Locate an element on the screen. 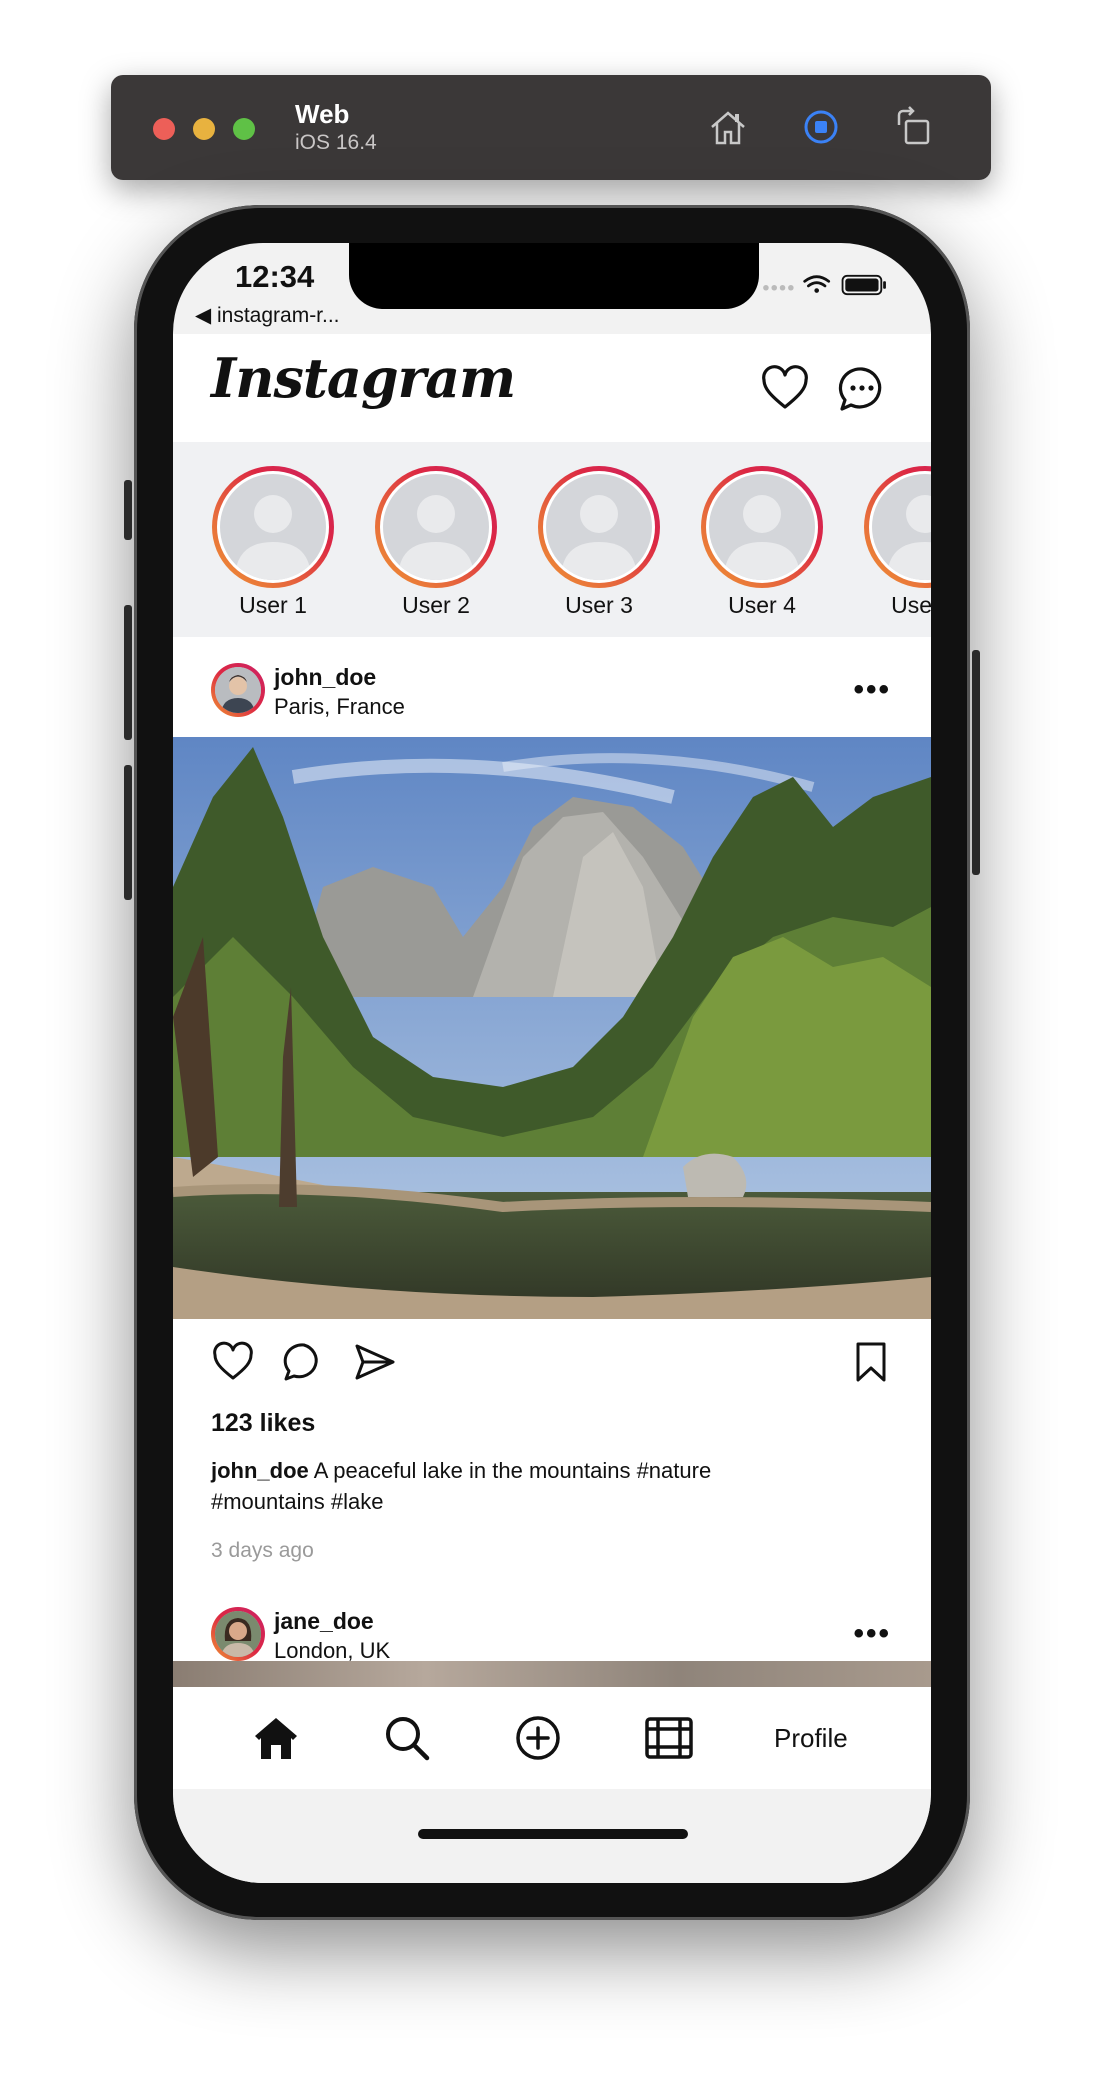  story-item: User 3 is located at coordinates (599, 542).